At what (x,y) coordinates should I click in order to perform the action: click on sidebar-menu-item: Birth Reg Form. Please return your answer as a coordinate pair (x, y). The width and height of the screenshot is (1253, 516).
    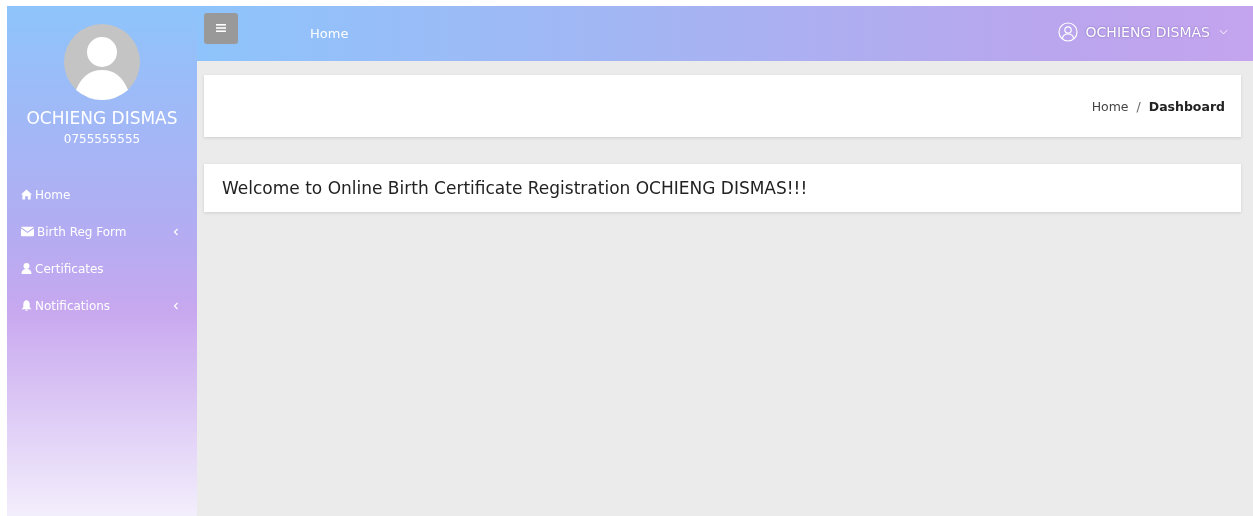
    Looking at the image, I should click on (102, 231).